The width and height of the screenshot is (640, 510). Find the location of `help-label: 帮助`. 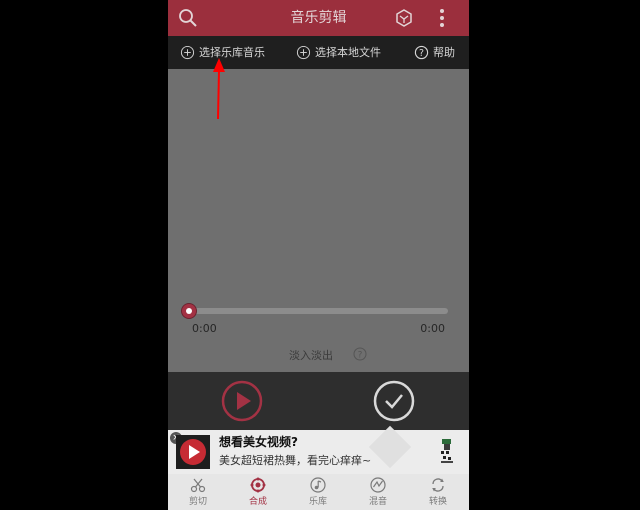

help-label: 帮助 is located at coordinates (444, 52).